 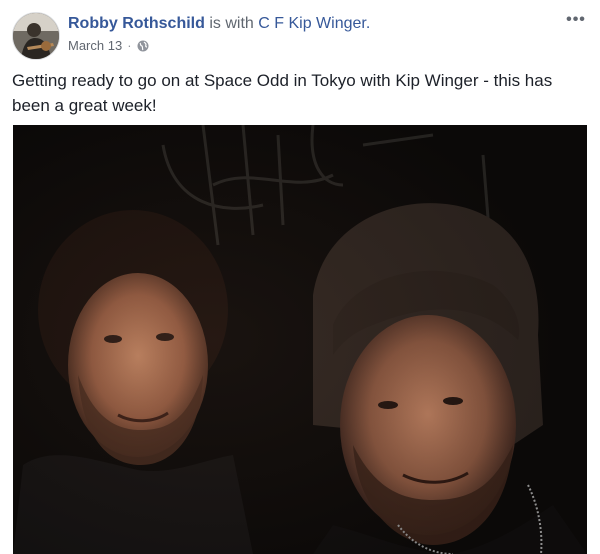 I want to click on post-date-link: March 13, so click(x=95, y=46).